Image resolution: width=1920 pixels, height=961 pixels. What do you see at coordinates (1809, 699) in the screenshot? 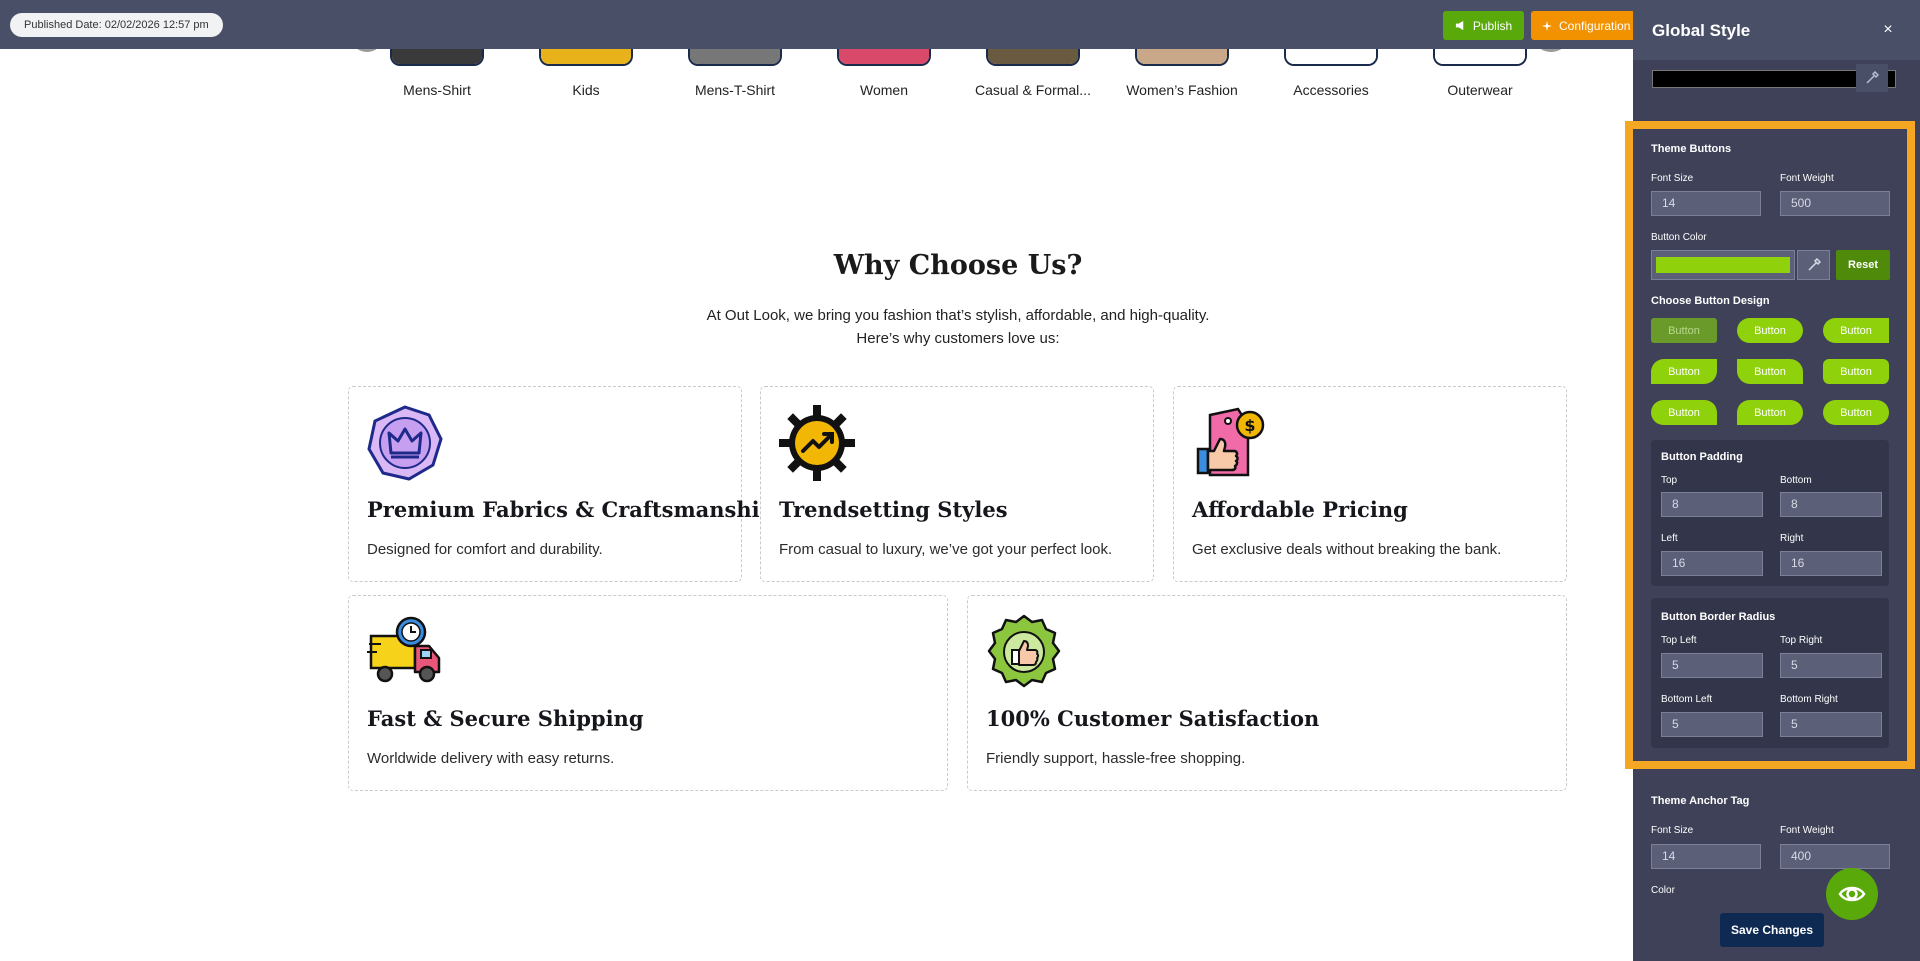
I see `radius-bottom-right-label: Bottom Right` at bounding box center [1809, 699].